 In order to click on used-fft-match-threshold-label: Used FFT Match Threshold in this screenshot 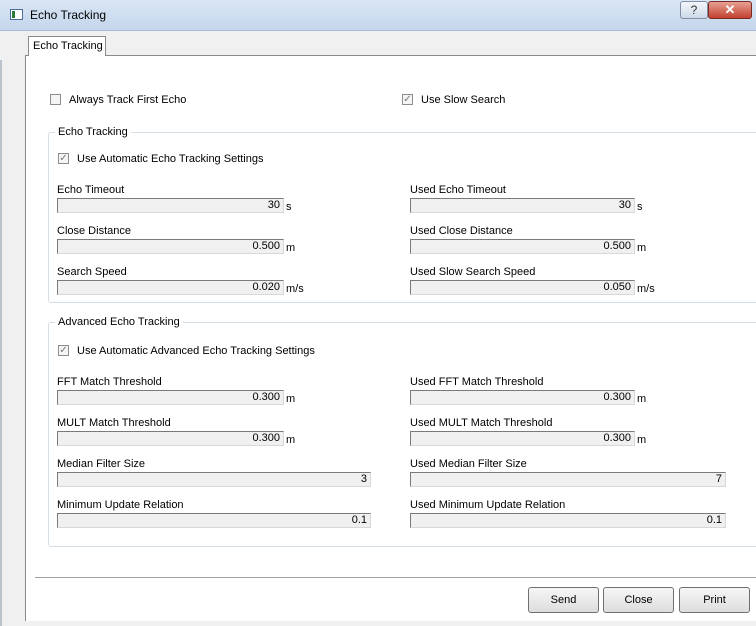, I will do `click(477, 382)`.